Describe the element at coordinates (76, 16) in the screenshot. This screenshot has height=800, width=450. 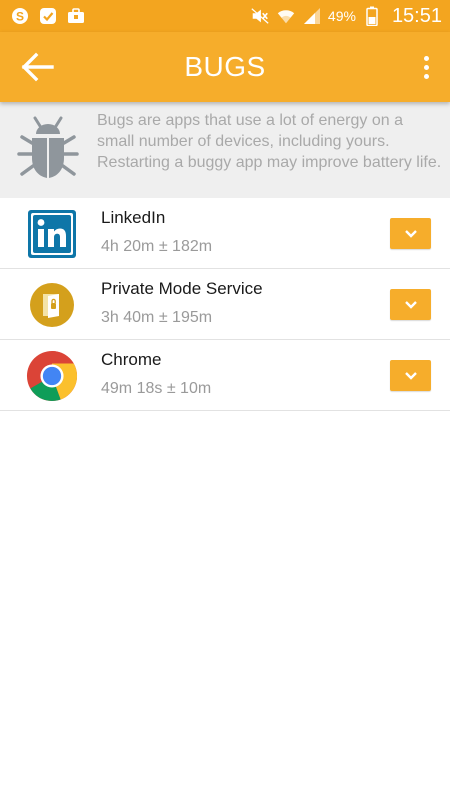
I see `briefcase-icon` at that location.